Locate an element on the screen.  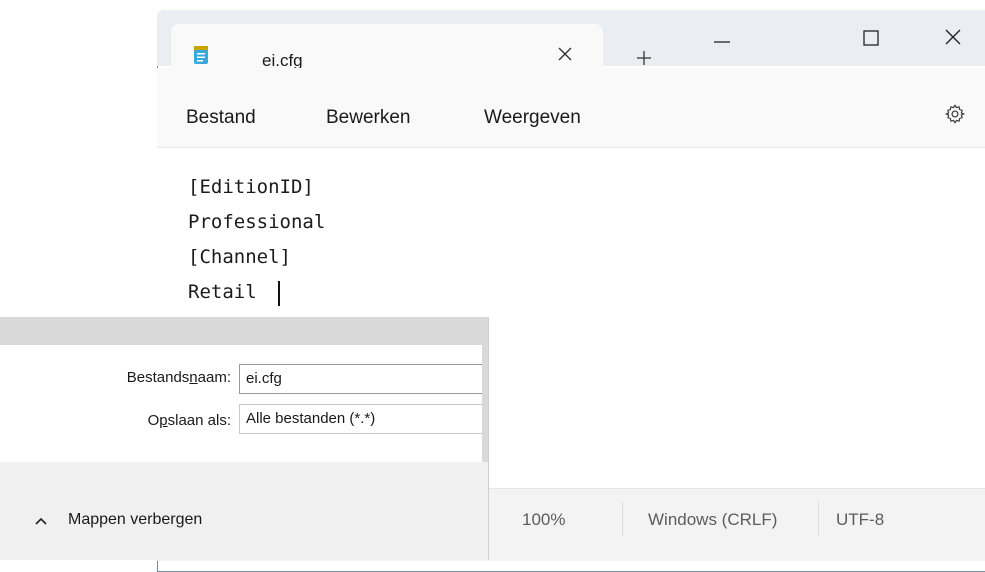
dialog-edge-strip is located at coordinates (485, 403).